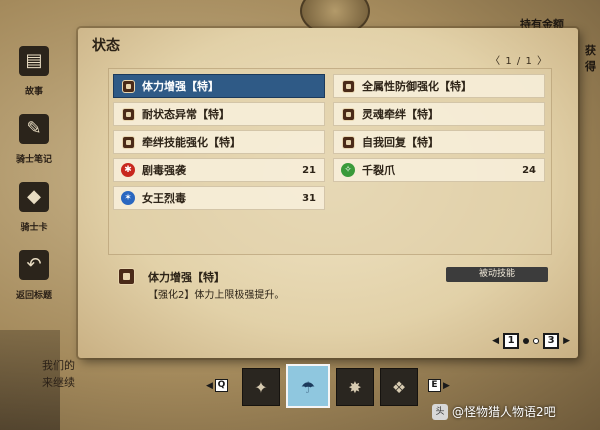  What do you see at coordinates (34, 77) in the screenshot?
I see `side-item-story: ▤ 故事` at bounding box center [34, 77].